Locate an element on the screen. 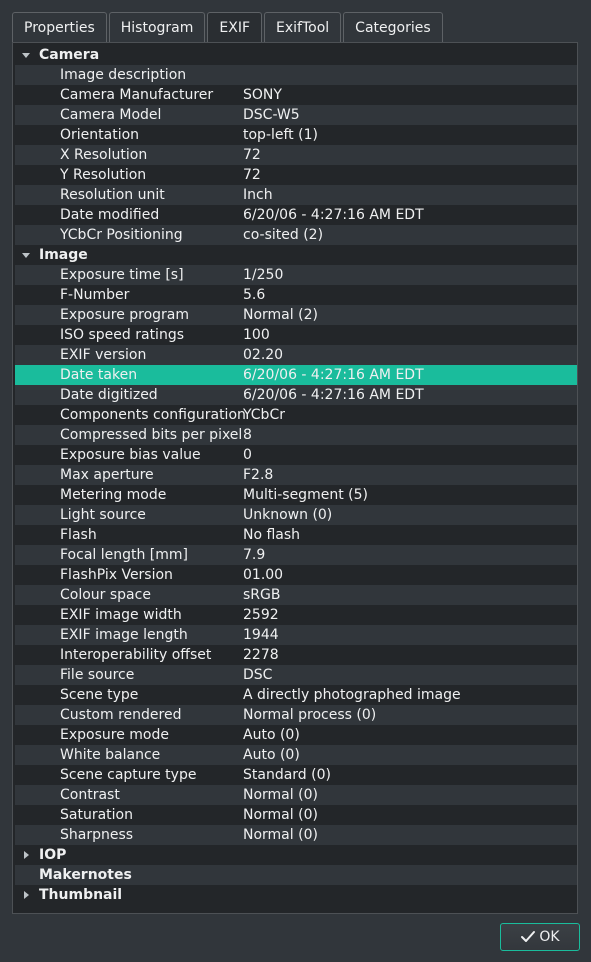 This screenshot has height=962, width=591. tree-row-key: Saturation is located at coordinates (96, 815).